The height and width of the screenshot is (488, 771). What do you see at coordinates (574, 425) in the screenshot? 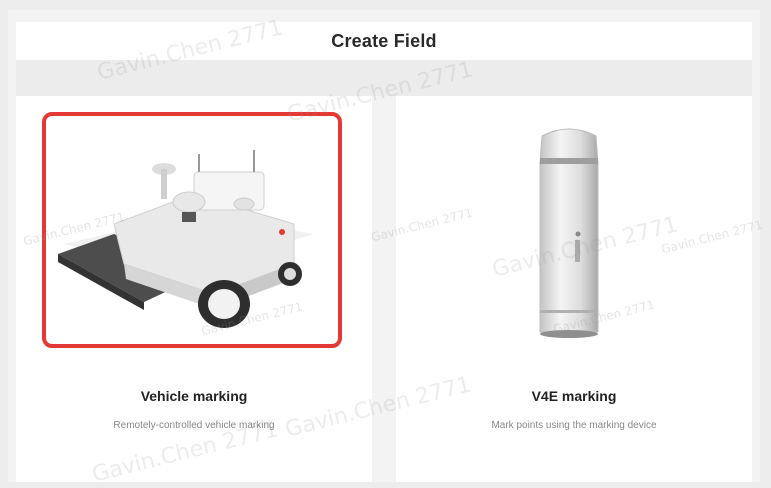
I see `card-subtitle: Mark points using the marking device` at bounding box center [574, 425].